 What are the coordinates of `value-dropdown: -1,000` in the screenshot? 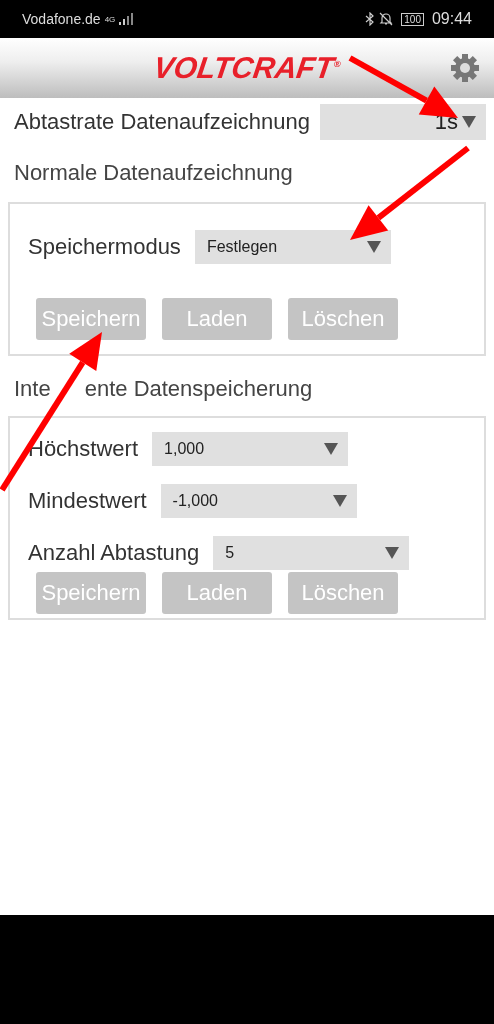 It's located at (258, 501).